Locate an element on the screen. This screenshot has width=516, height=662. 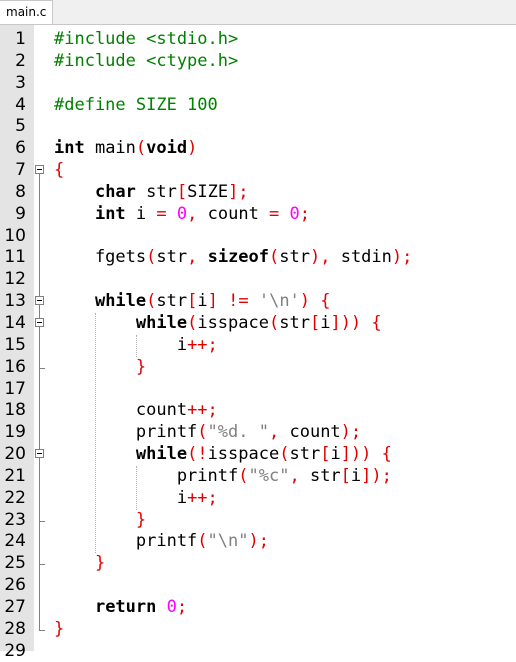
code-token: { is located at coordinates (325, 301).